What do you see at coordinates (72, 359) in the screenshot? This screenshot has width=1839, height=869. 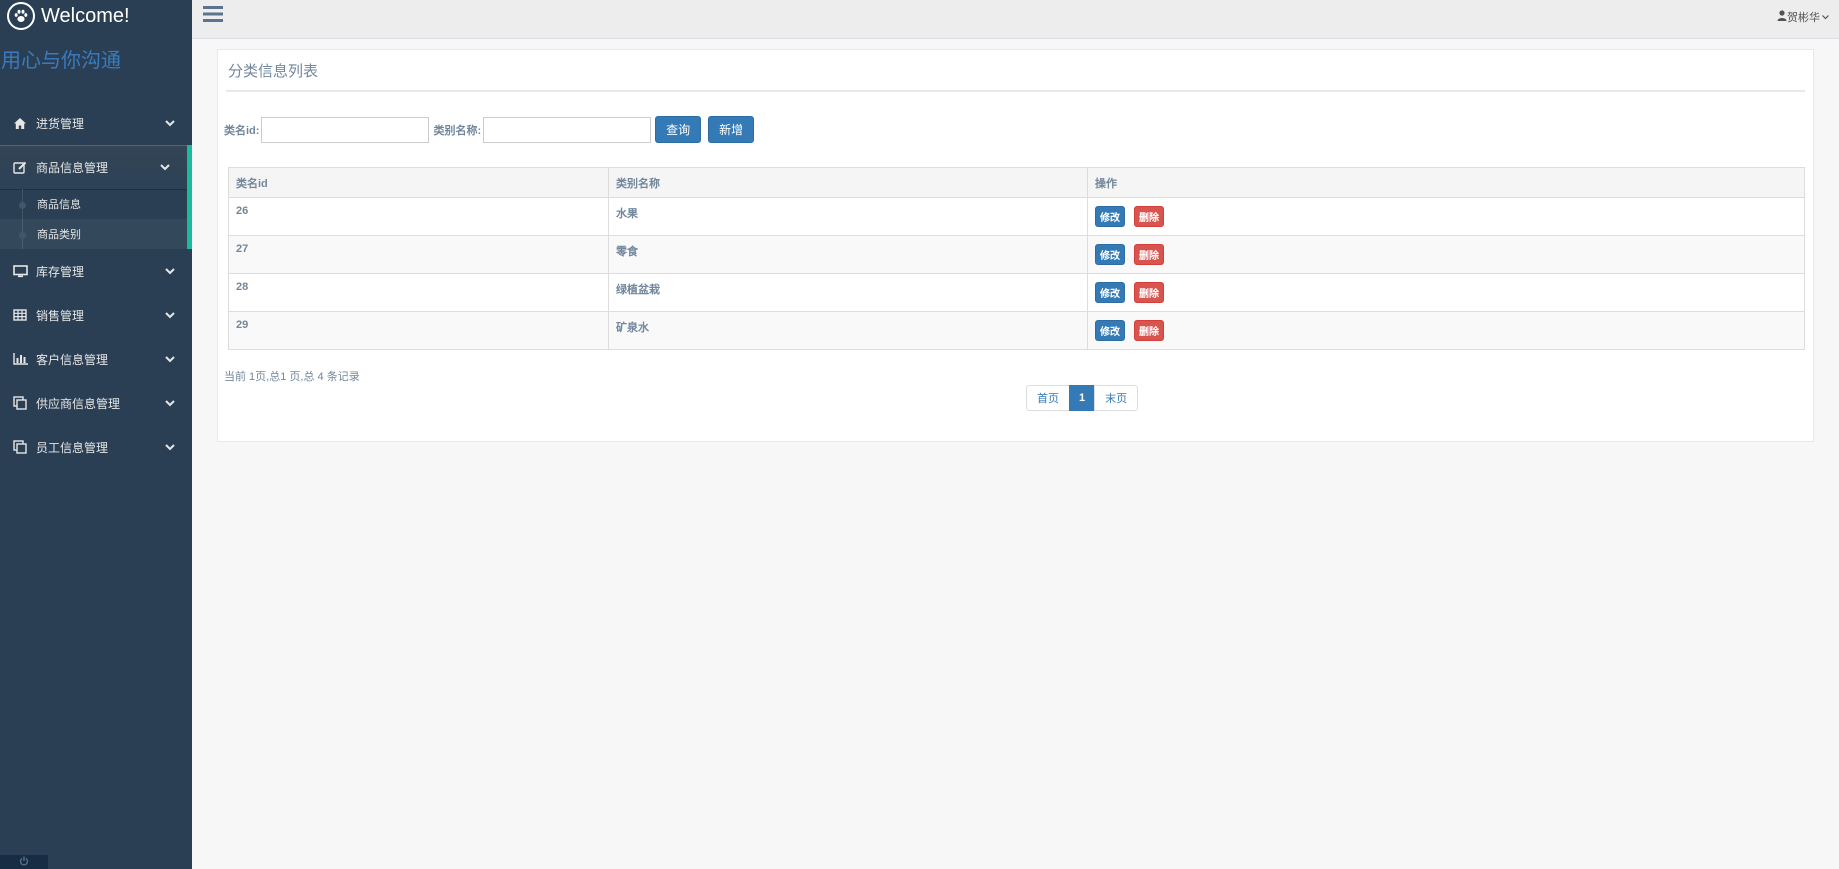 I see `menu-label: 客户信息管理` at bounding box center [72, 359].